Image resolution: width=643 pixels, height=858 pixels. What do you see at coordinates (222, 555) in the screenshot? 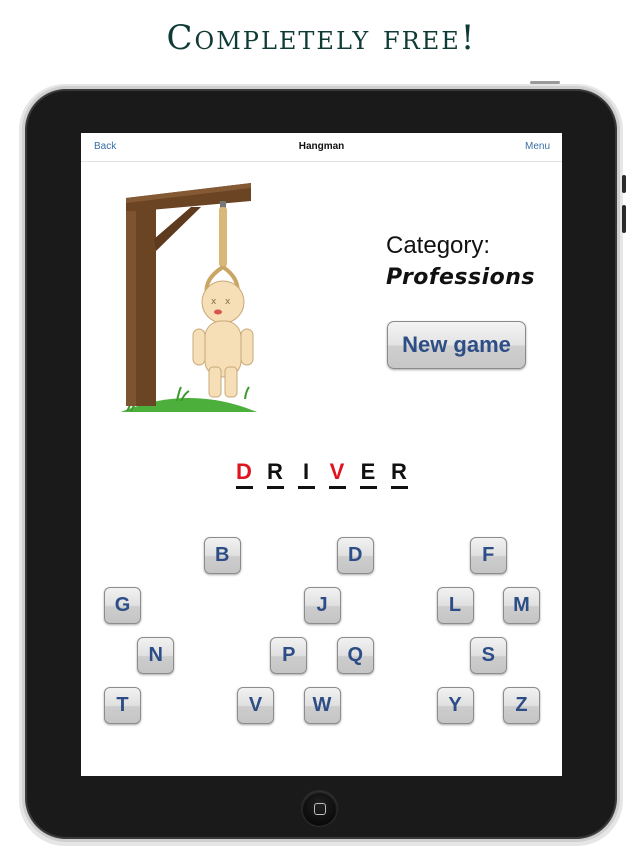
I see `letter-key-b: B` at bounding box center [222, 555].